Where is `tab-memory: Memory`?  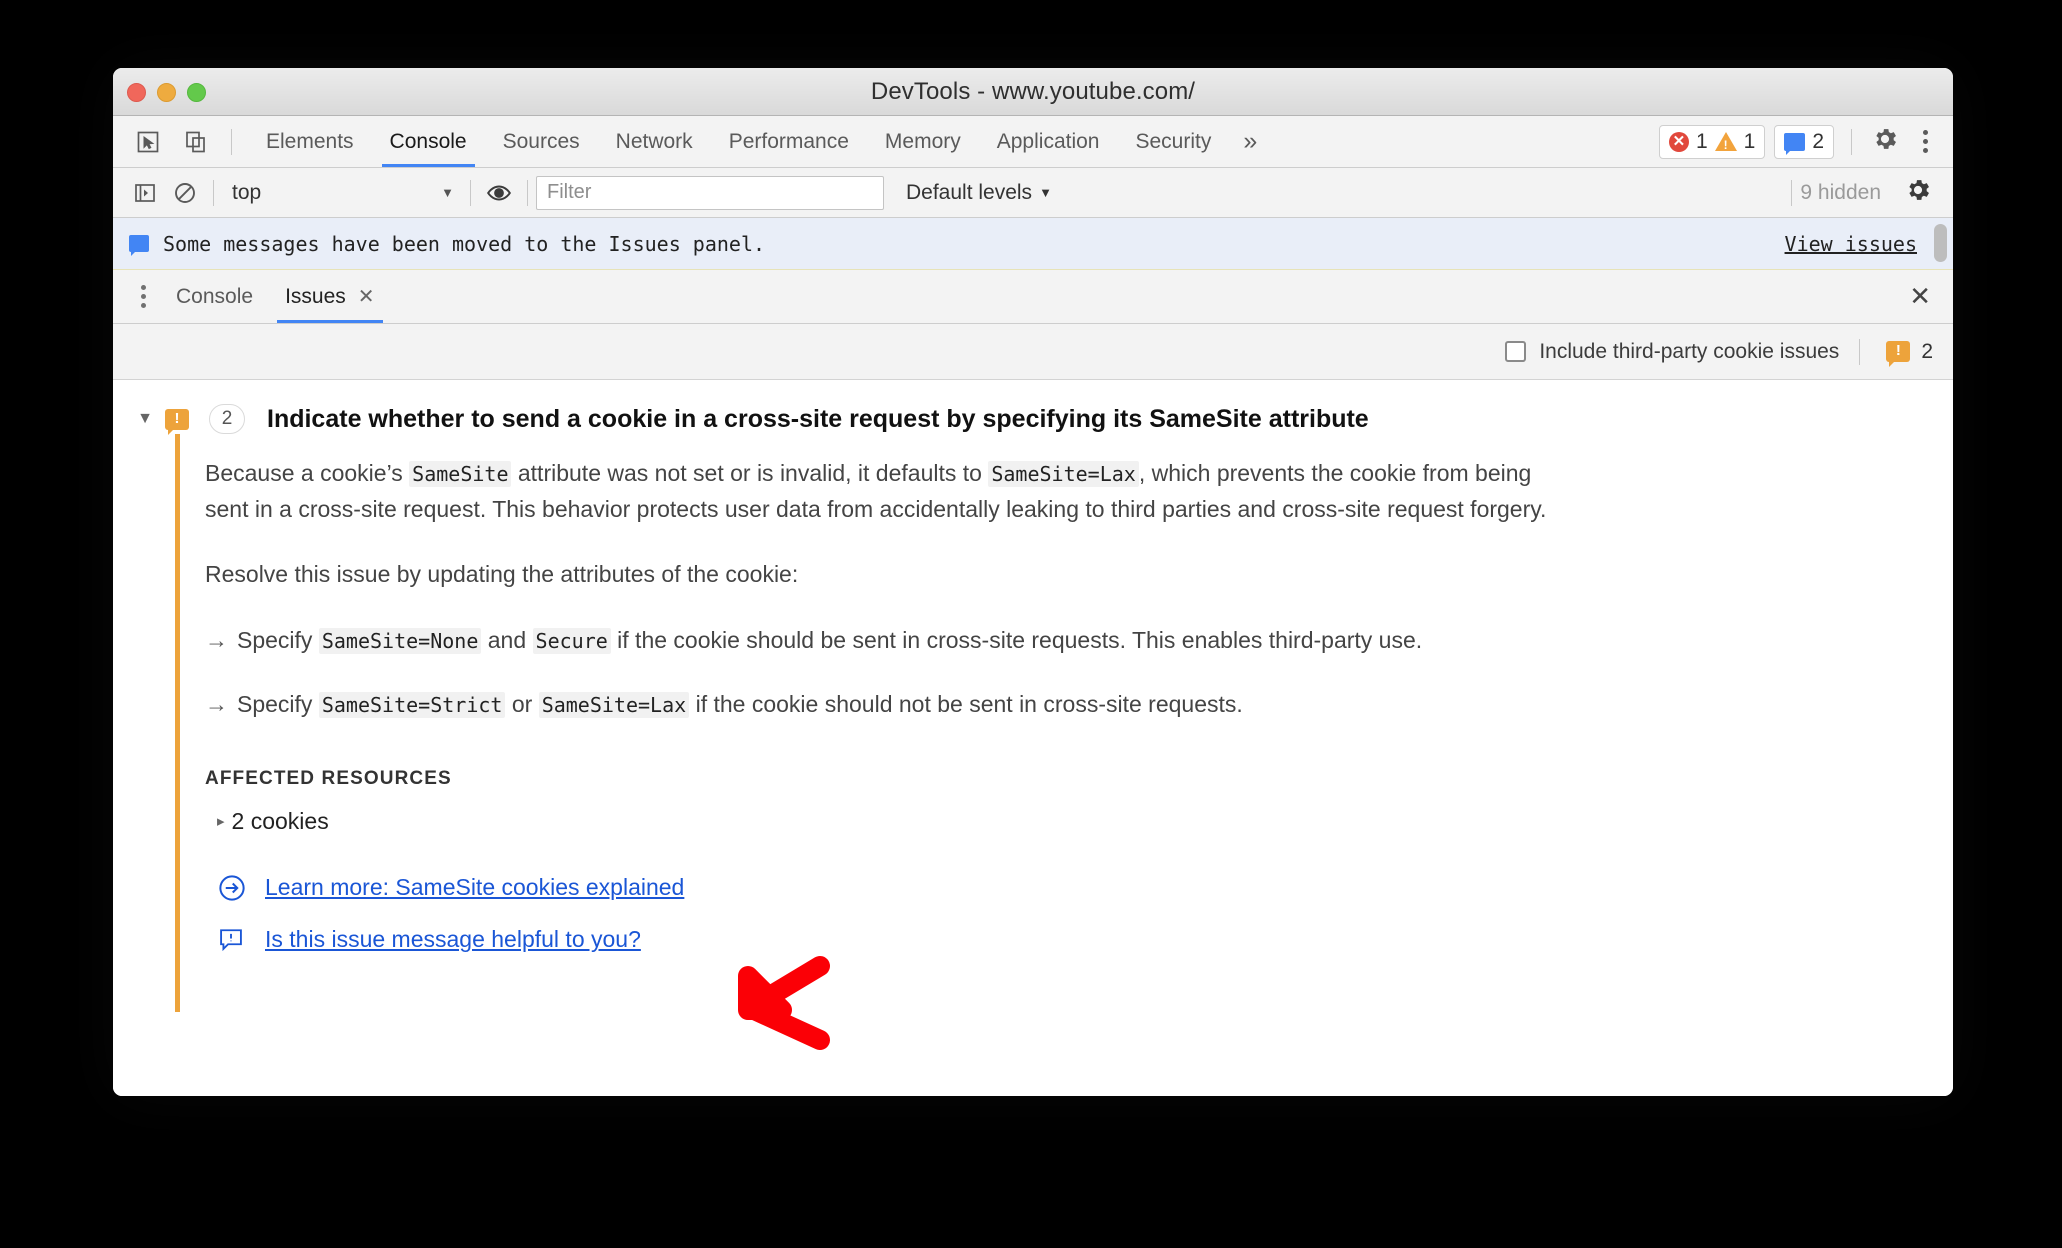
tab-memory: Memory is located at coordinates (923, 141).